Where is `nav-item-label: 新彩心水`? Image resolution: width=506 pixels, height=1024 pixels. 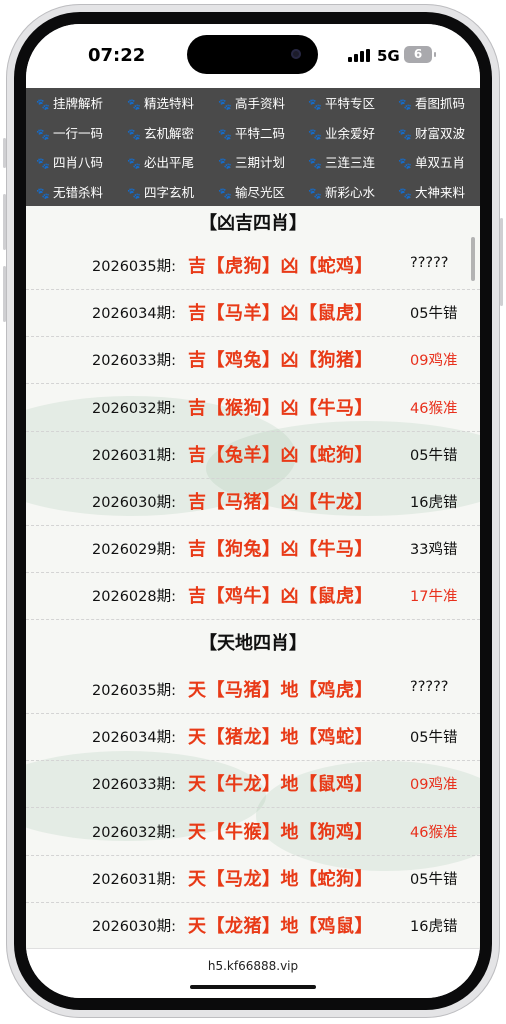 nav-item-label: 新彩心水 is located at coordinates (350, 192).